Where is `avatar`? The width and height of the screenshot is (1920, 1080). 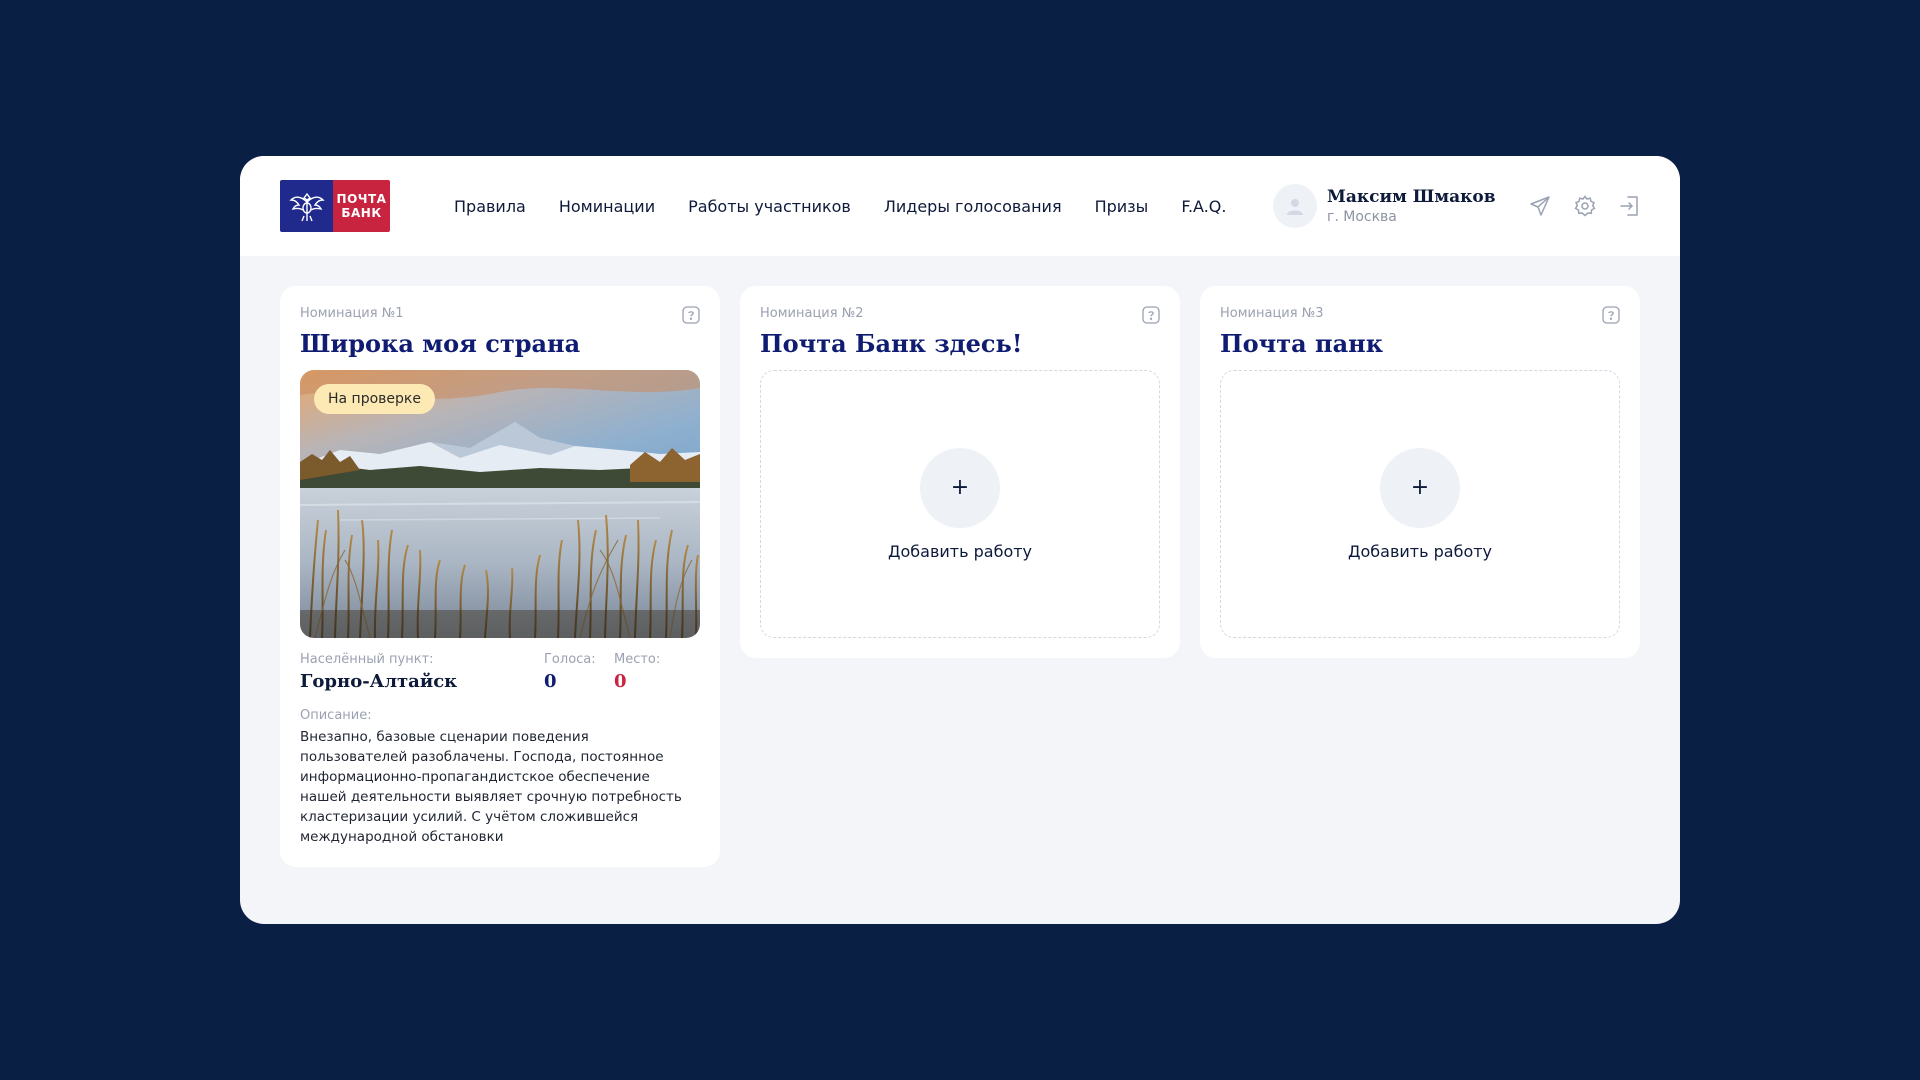 avatar is located at coordinates (1295, 206).